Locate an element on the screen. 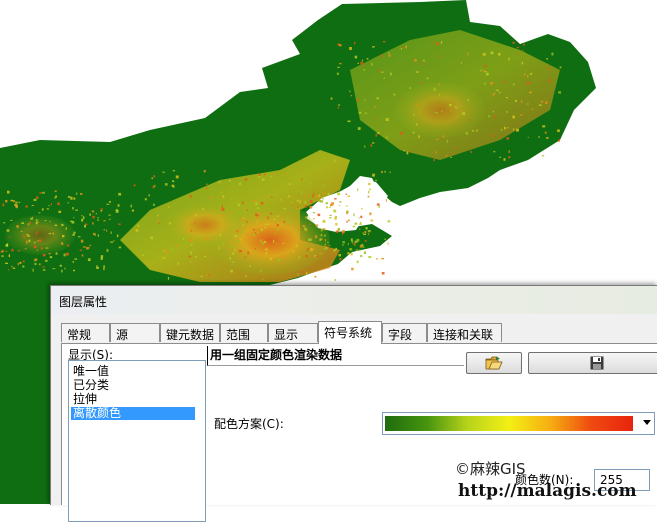 This screenshot has width=657, height=522. tab-extent: 范围 is located at coordinates (244, 332).